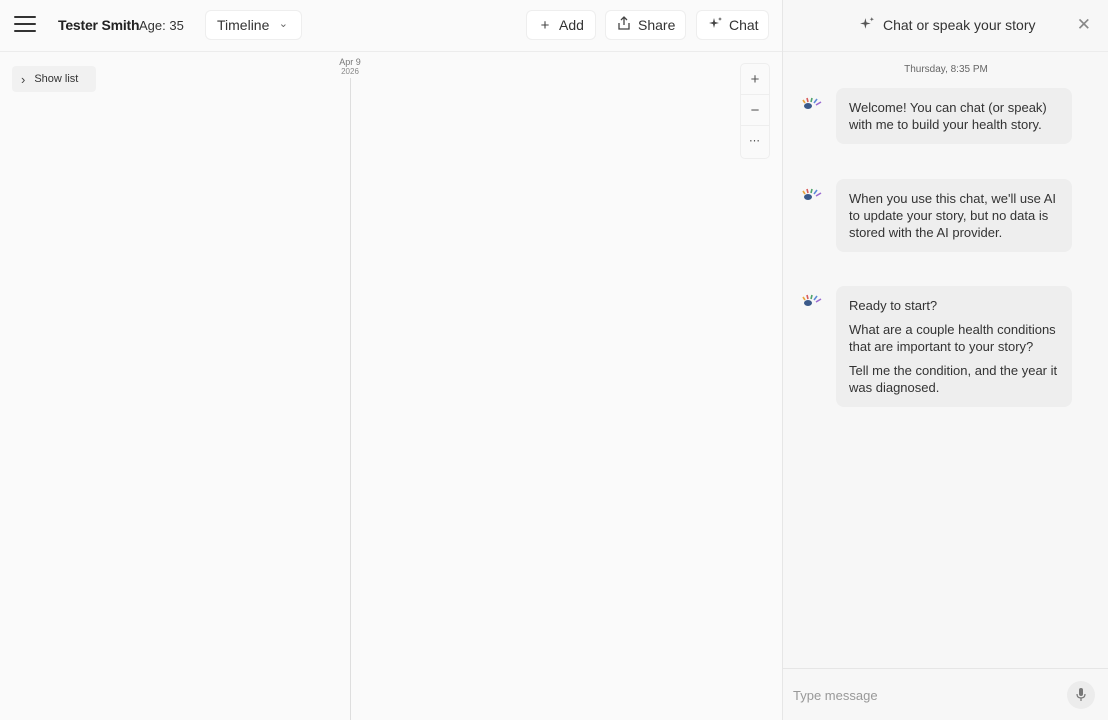  I want to click on chat-button-label: Chat, so click(744, 25).